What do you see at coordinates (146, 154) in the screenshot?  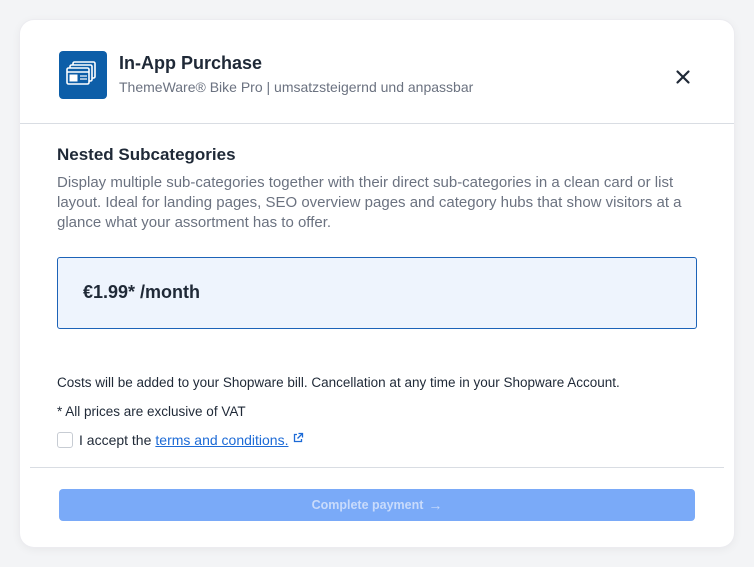 I see `feature-title: Nested Subcategories` at bounding box center [146, 154].